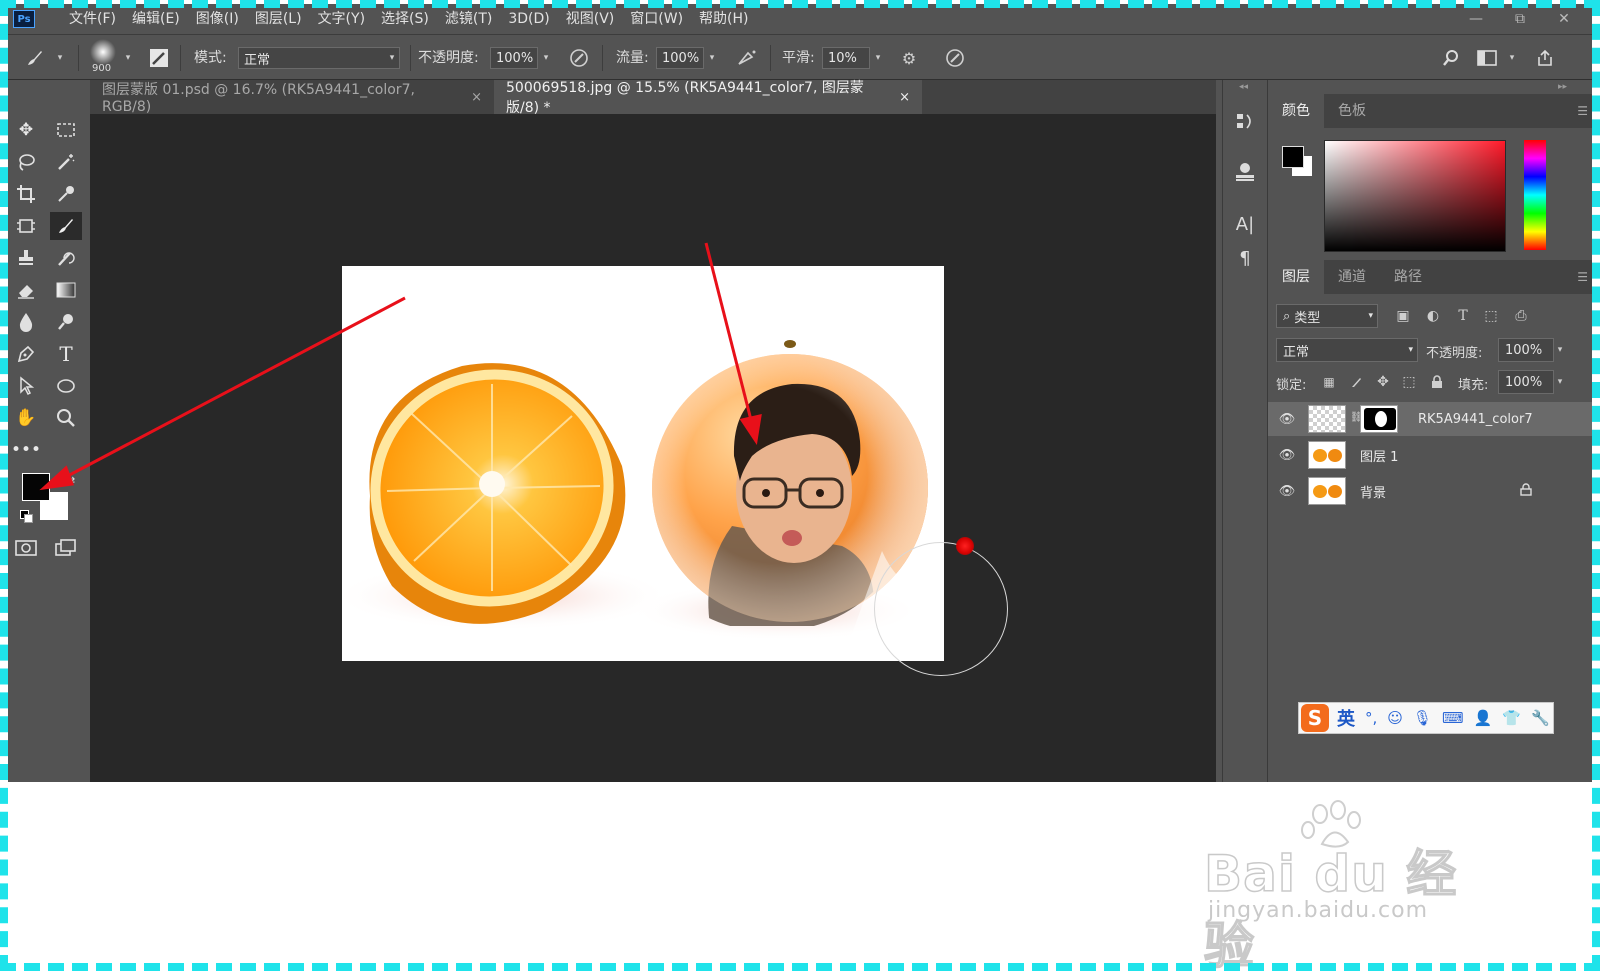 The width and height of the screenshot is (1600, 978). What do you see at coordinates (66, 226) in the screenshot?
I see `brush-tool-icon` at bounding box center [66, 226].